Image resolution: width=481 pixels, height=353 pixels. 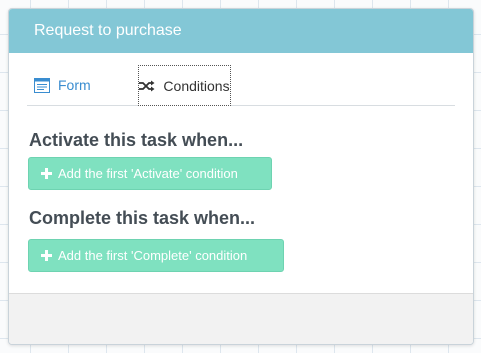 I want to click on tab-conditions-label: Conditions, so click(x=196, y=85).